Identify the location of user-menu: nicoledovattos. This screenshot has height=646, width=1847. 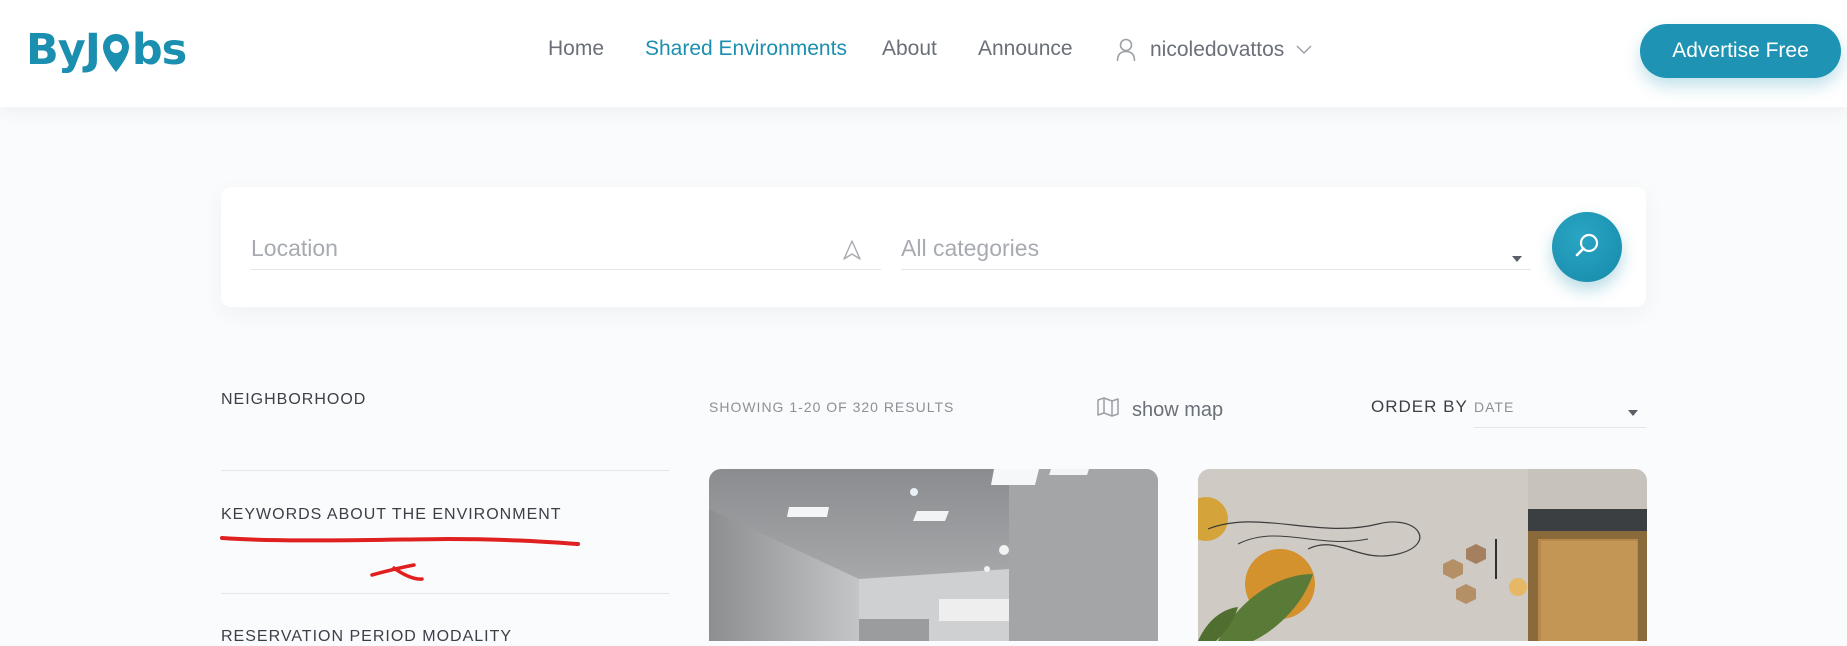
(1214, 50).